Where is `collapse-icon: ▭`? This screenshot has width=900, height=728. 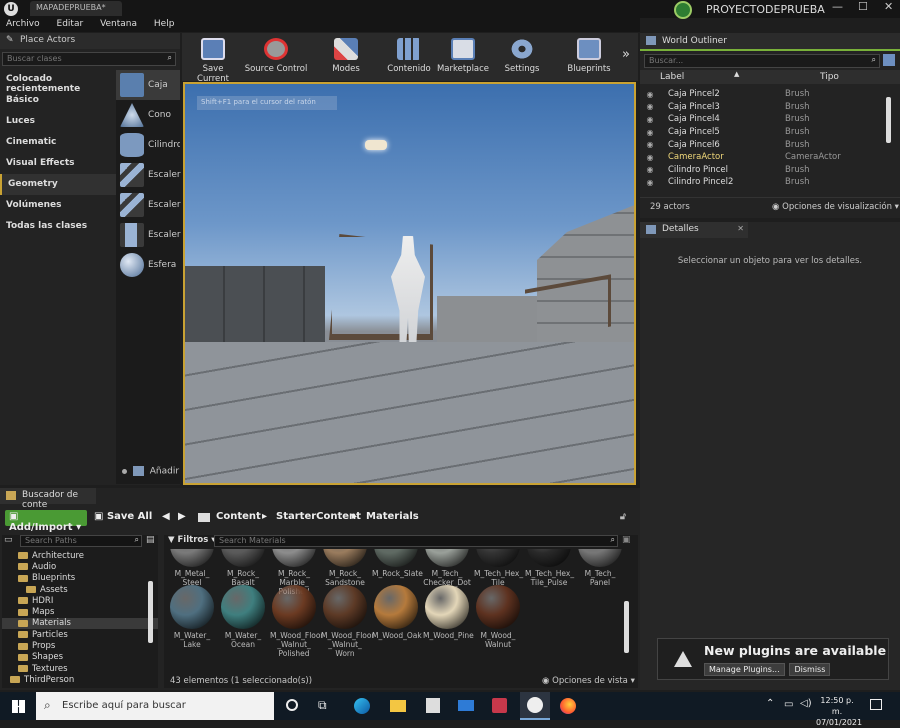
collapse-icon: ▭ is located at coordinates (8, 540).